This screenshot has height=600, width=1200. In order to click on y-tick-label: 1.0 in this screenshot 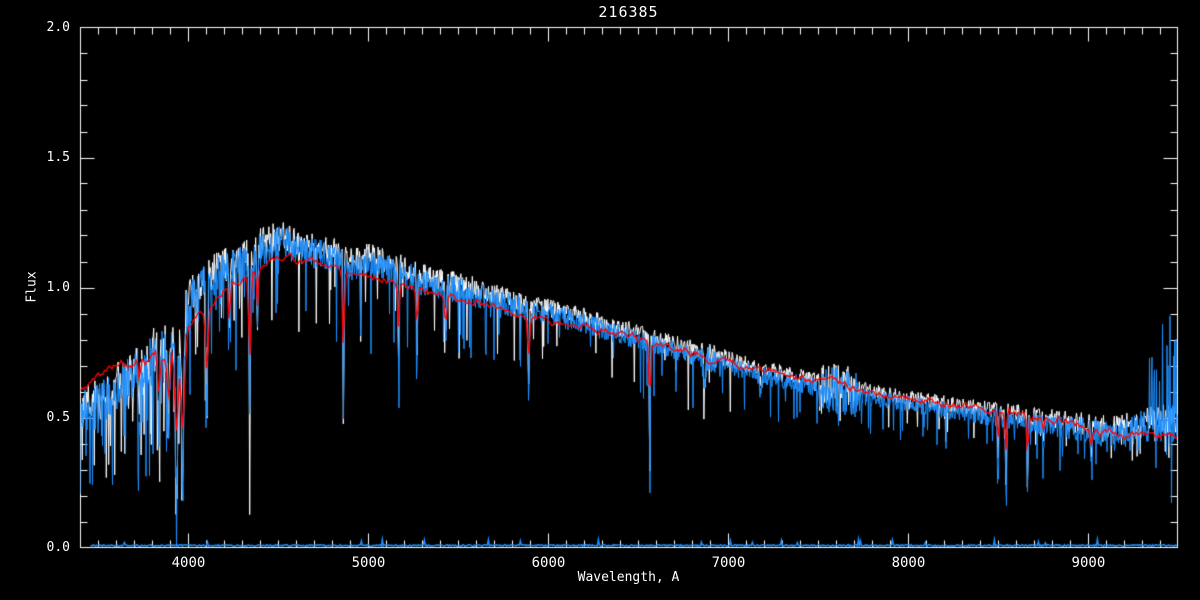, I will do `click(58, 287)`.